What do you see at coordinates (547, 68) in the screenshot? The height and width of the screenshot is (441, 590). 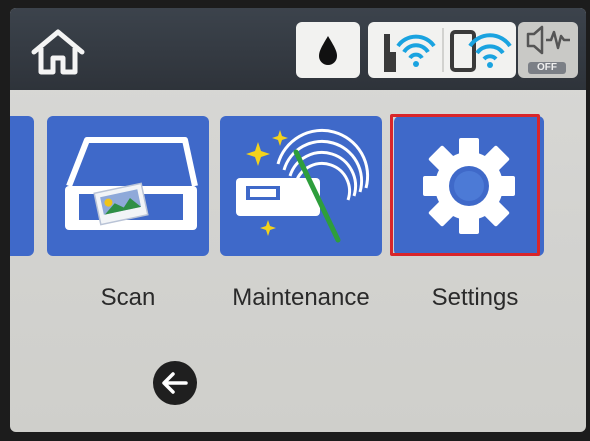 I see `sound-off-badge: OFF` at bounding box center [547, 68].